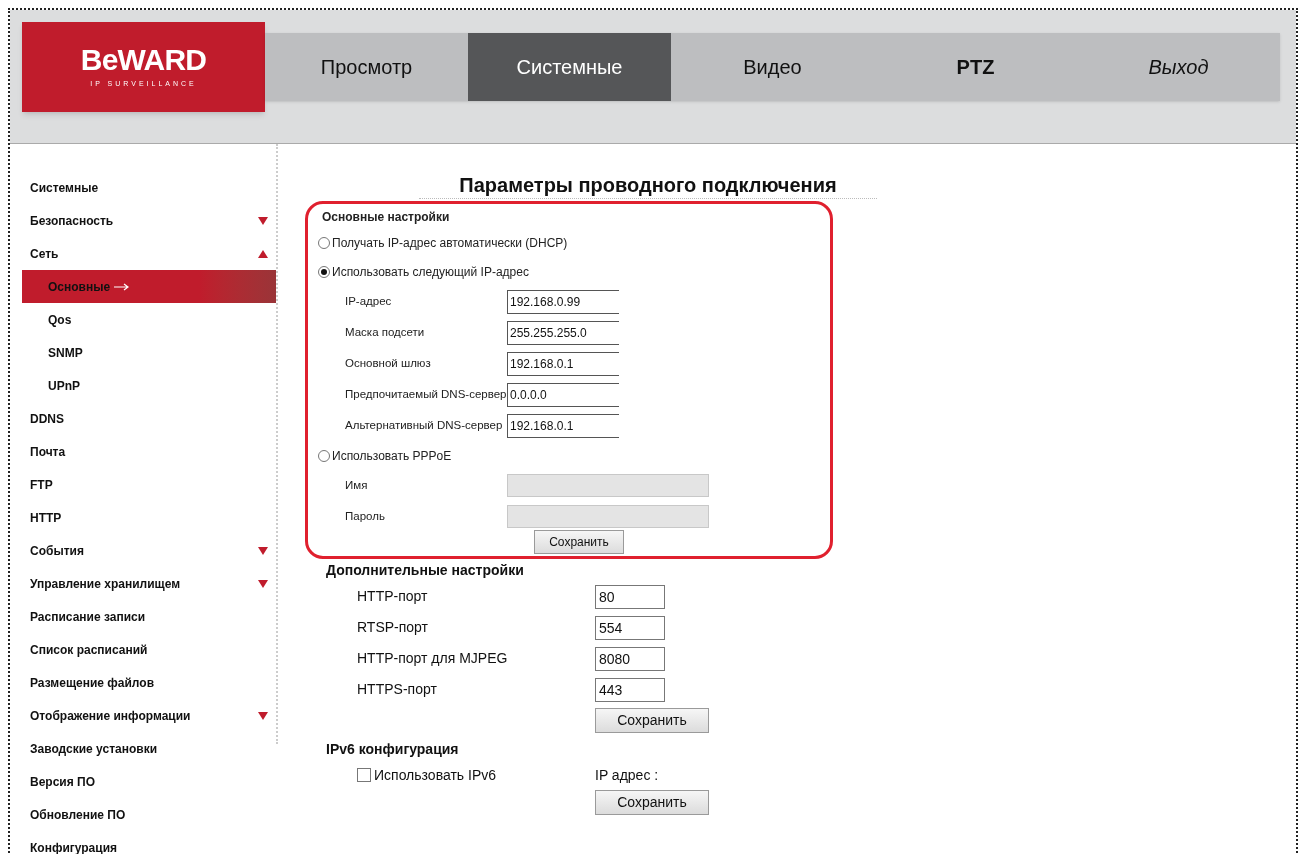 The height and width of the screenshot is (854, 1300). What do you see at coordinates (772, 67) in the screenshot?
I see `nav-tab: Видео` at bounding box center [772, 67].